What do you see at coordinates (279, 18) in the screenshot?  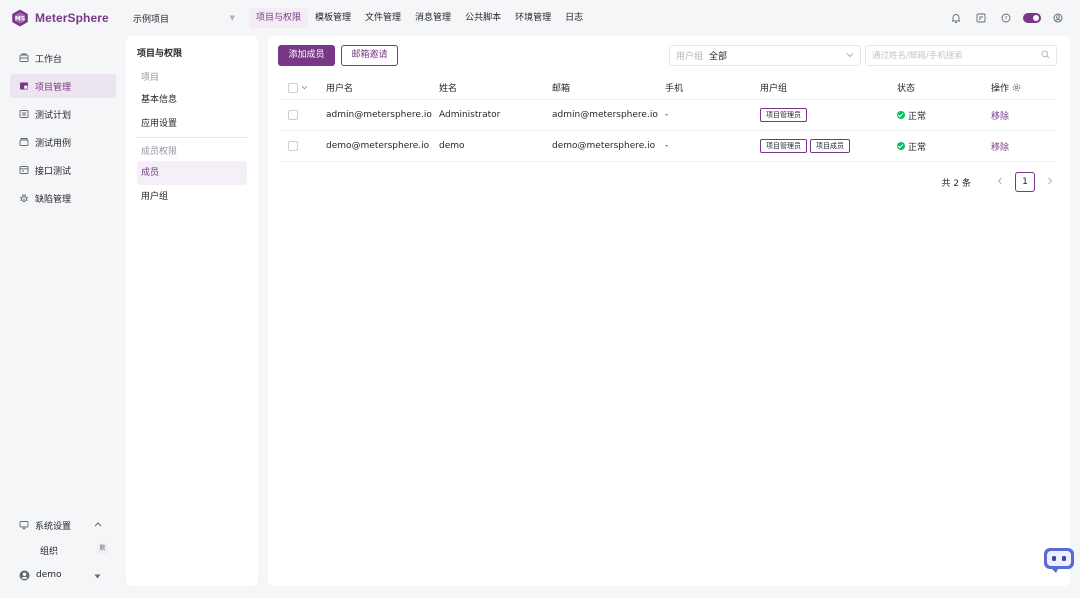 I see `nav-item-project-permission: 项目与权限` at bounding box center [279, 18].